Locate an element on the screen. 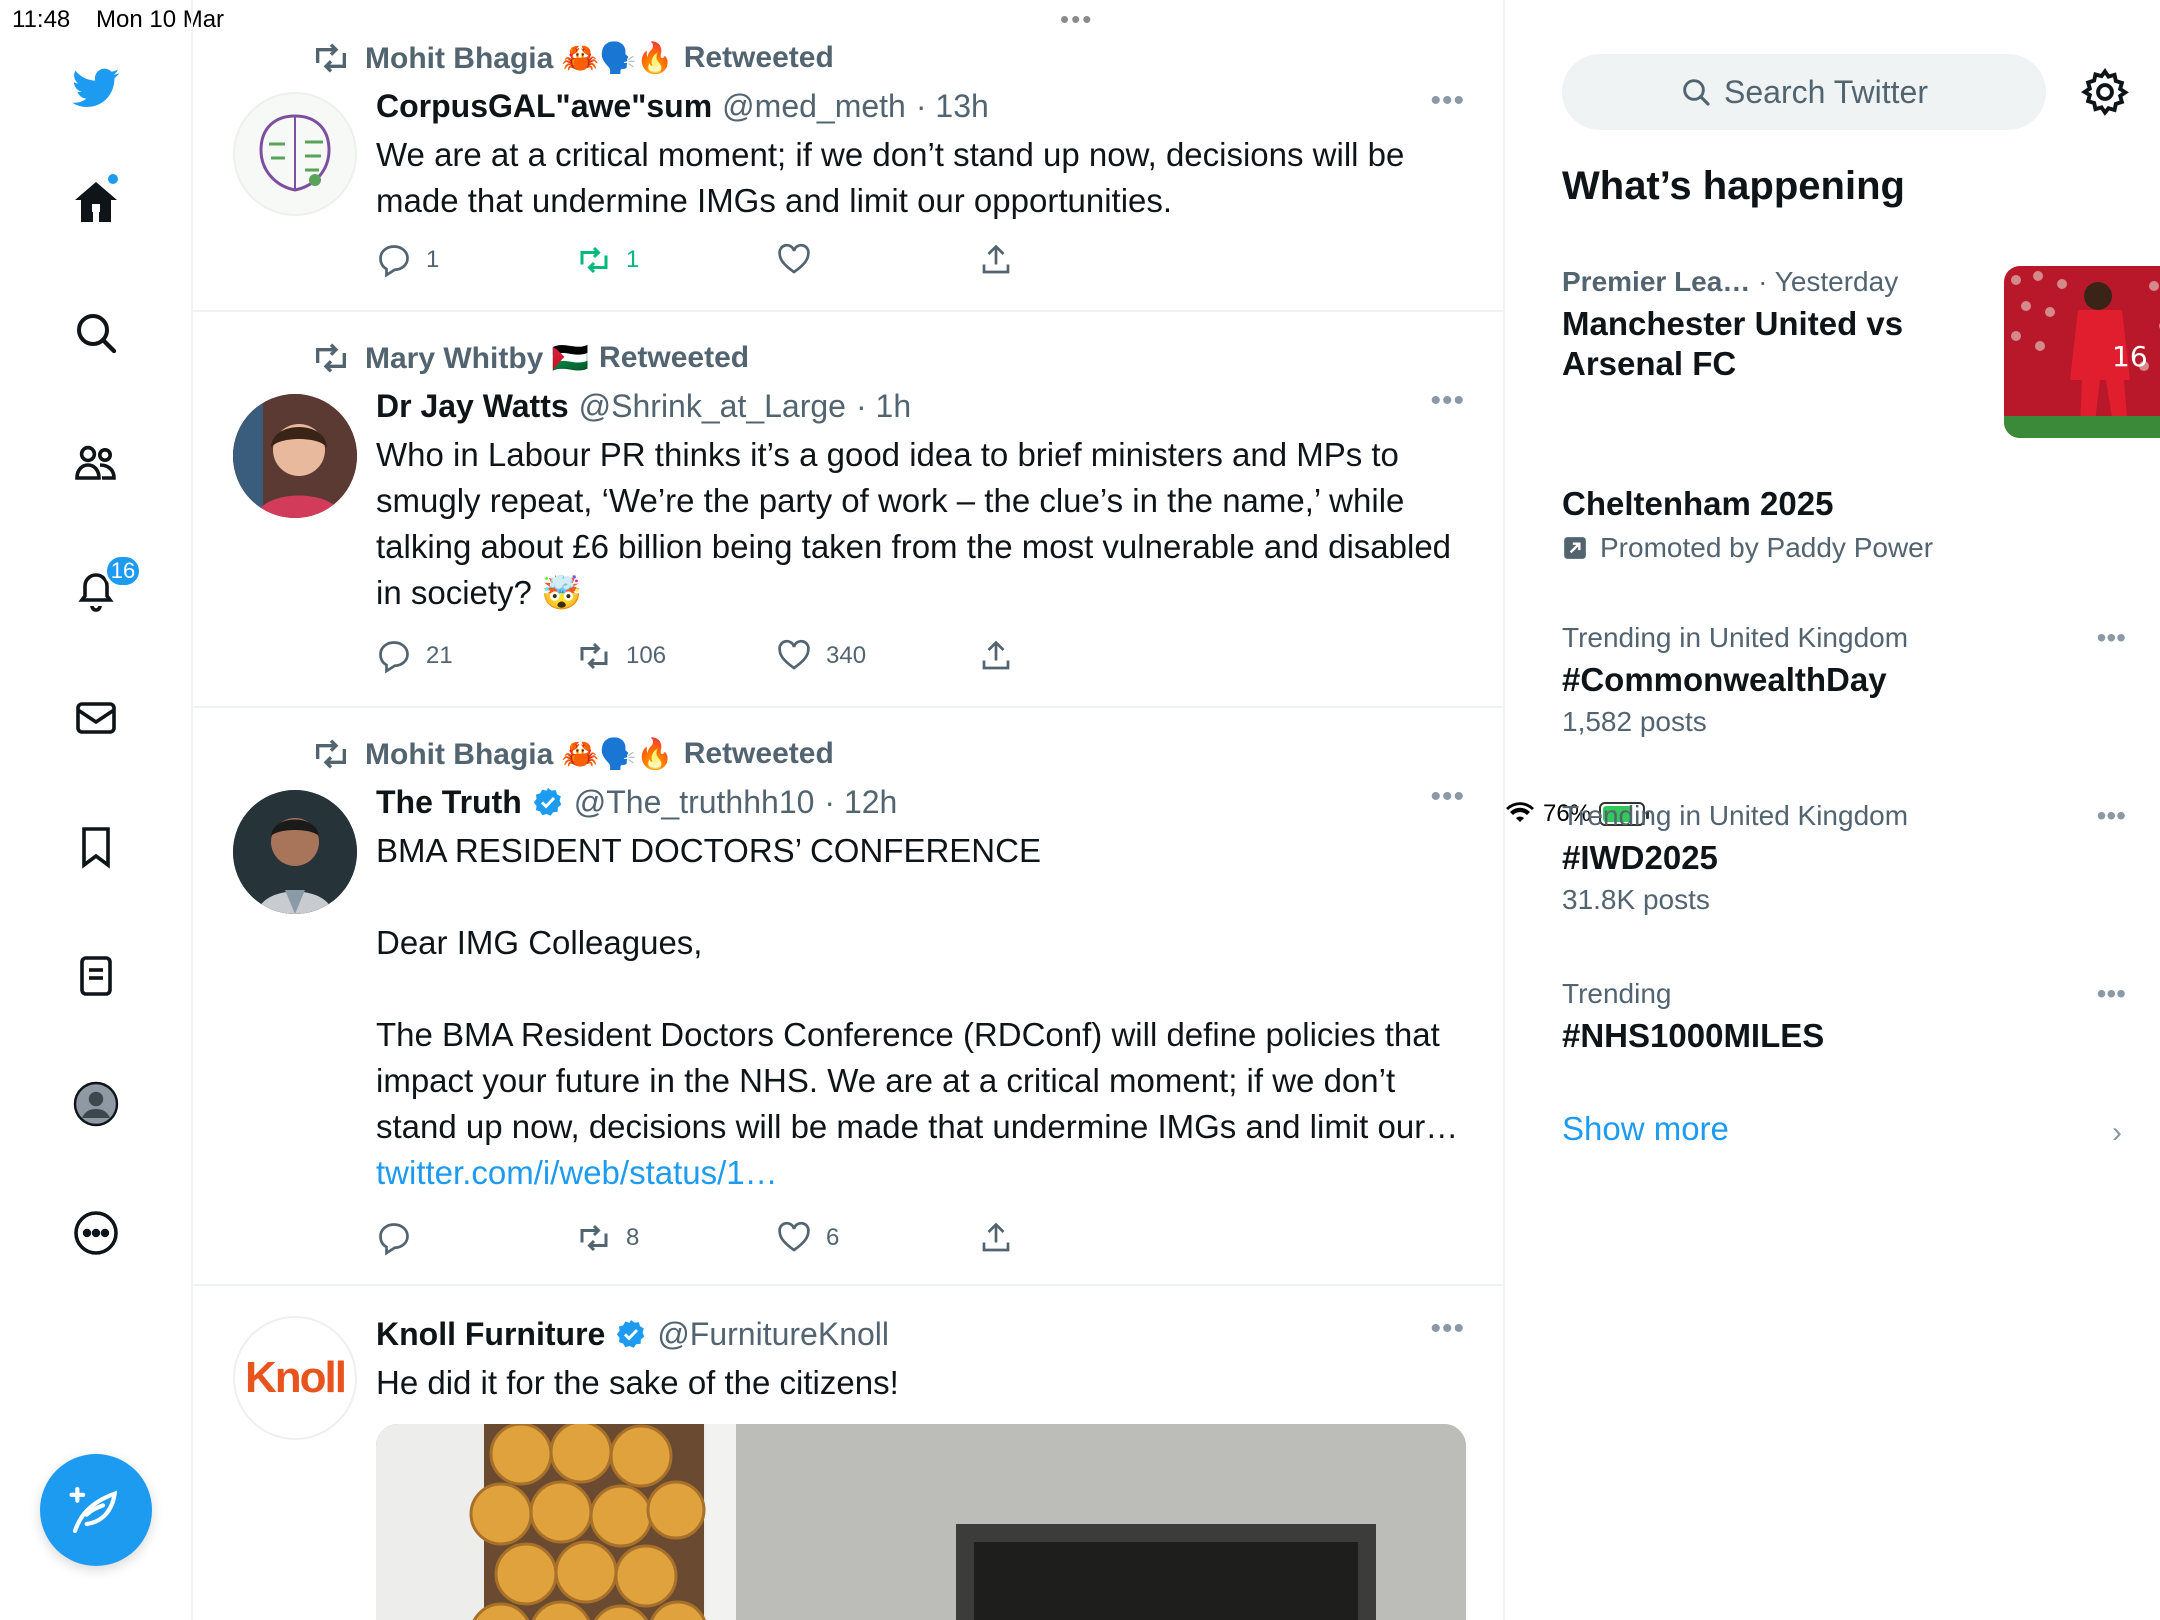 The height and width of the screenshot is (1620, 2160). reply-button: 1 is located at coordinates (407, 260).